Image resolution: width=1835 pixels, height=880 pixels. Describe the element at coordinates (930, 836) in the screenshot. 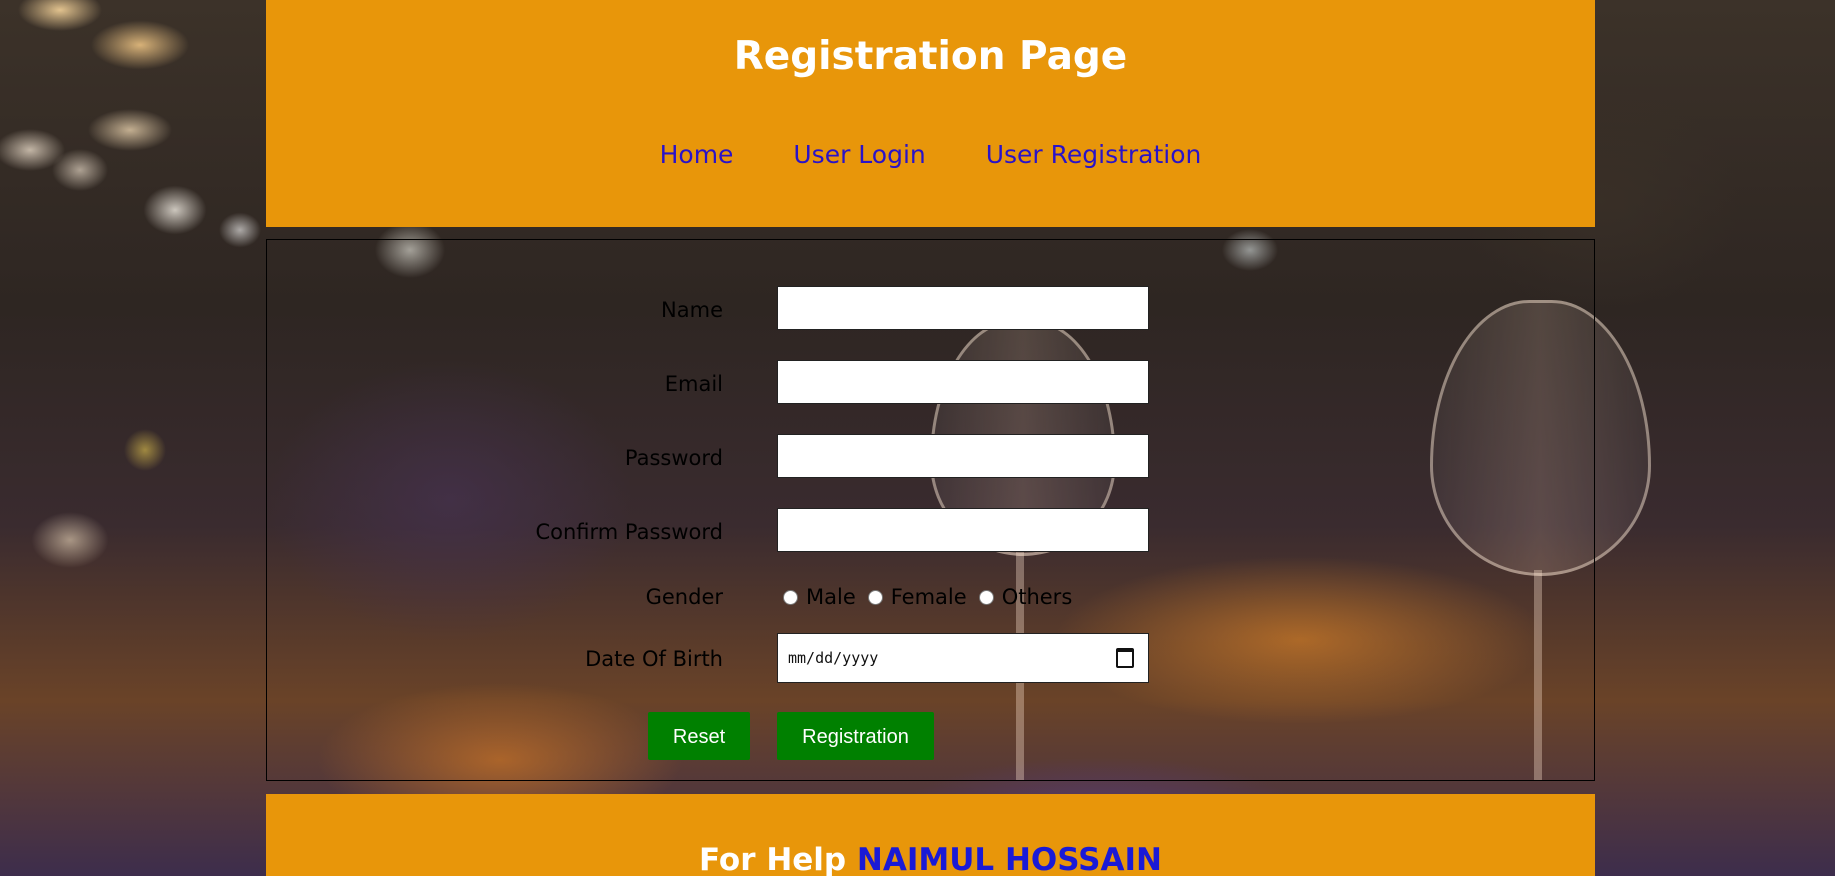

I see `page-footer: For Help NAIMUL HOSSAIN` at that location.